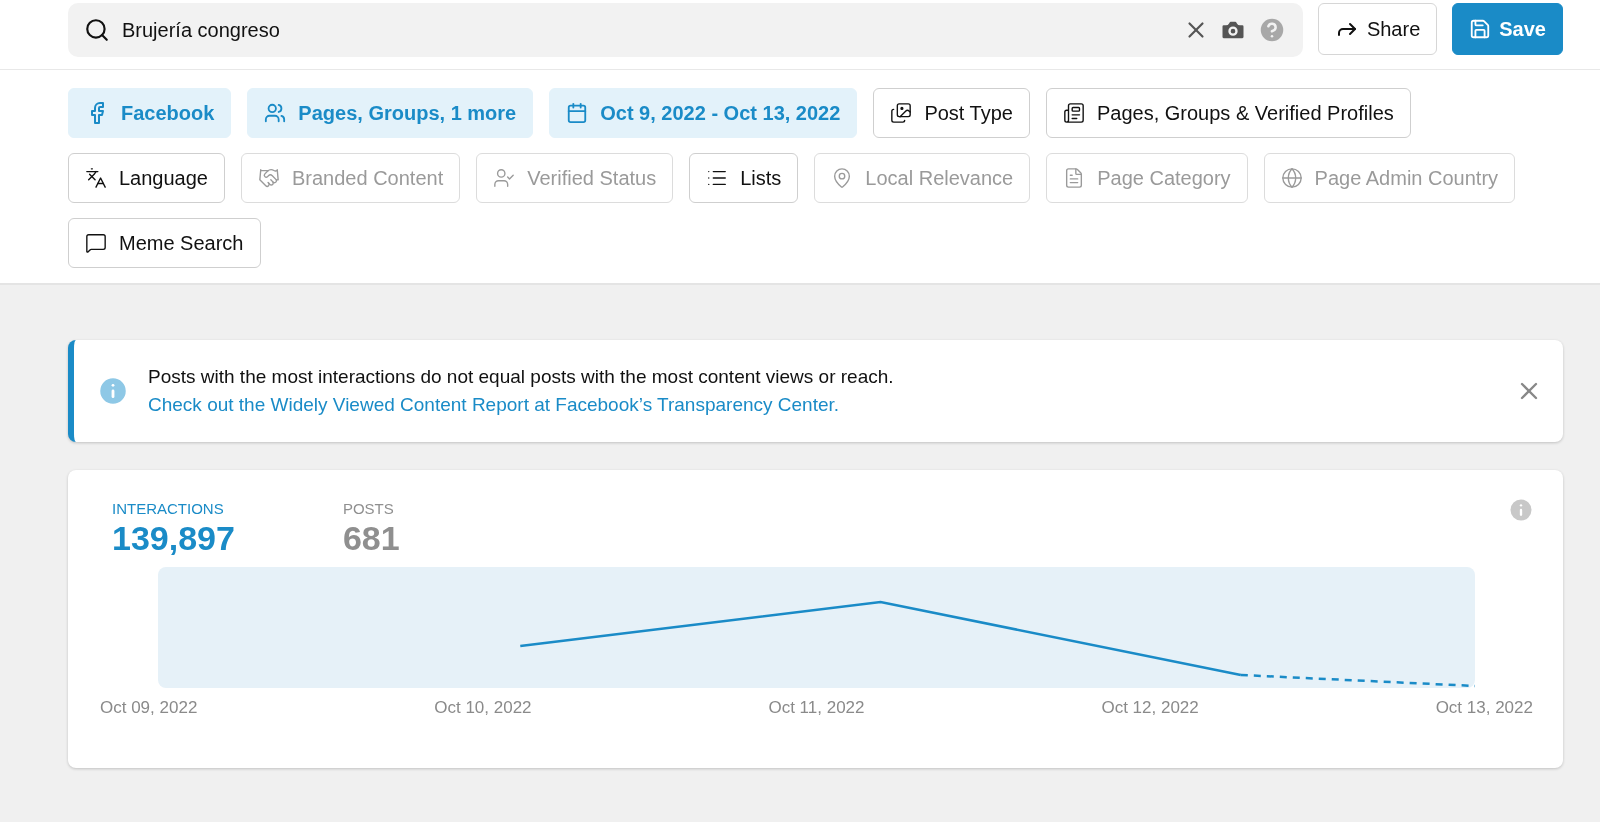  Describe the element at coordinates (1150, 708) in the screenshot. I see `axis-label: Oct 12, 2022` at that location.